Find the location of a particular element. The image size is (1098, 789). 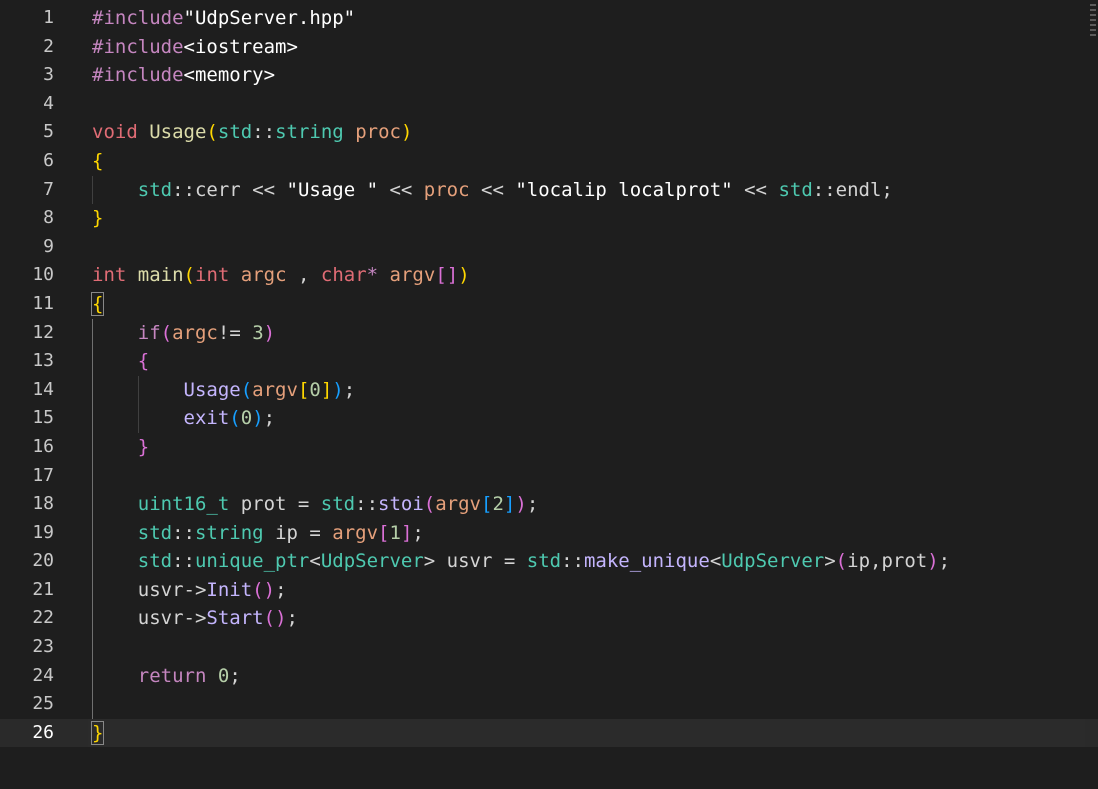

line-number: 23 is located at coordinates (43, 647).